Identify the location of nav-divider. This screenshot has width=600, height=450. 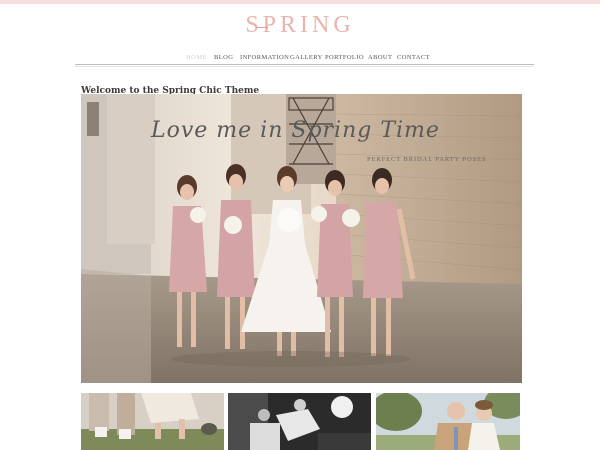
(304, 64).